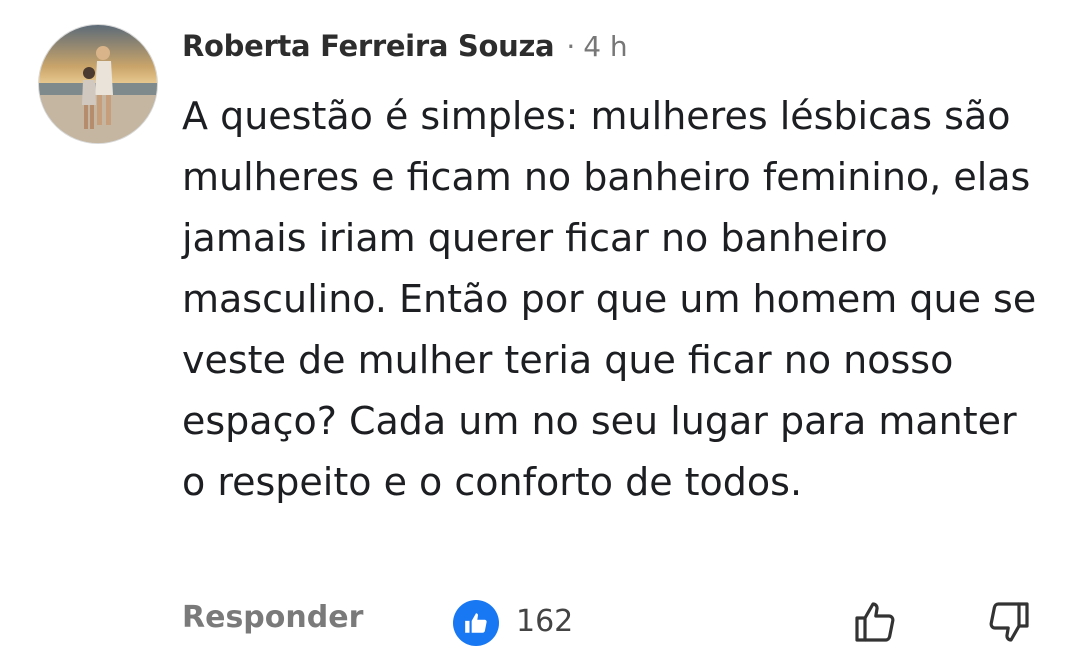 Image resolution: width=1080 pixels, height=656 pixels. Describe the element at coordinates (368, 46) in the screenshot. I see `author-name: Roberta Ferreira Souza` at that location.